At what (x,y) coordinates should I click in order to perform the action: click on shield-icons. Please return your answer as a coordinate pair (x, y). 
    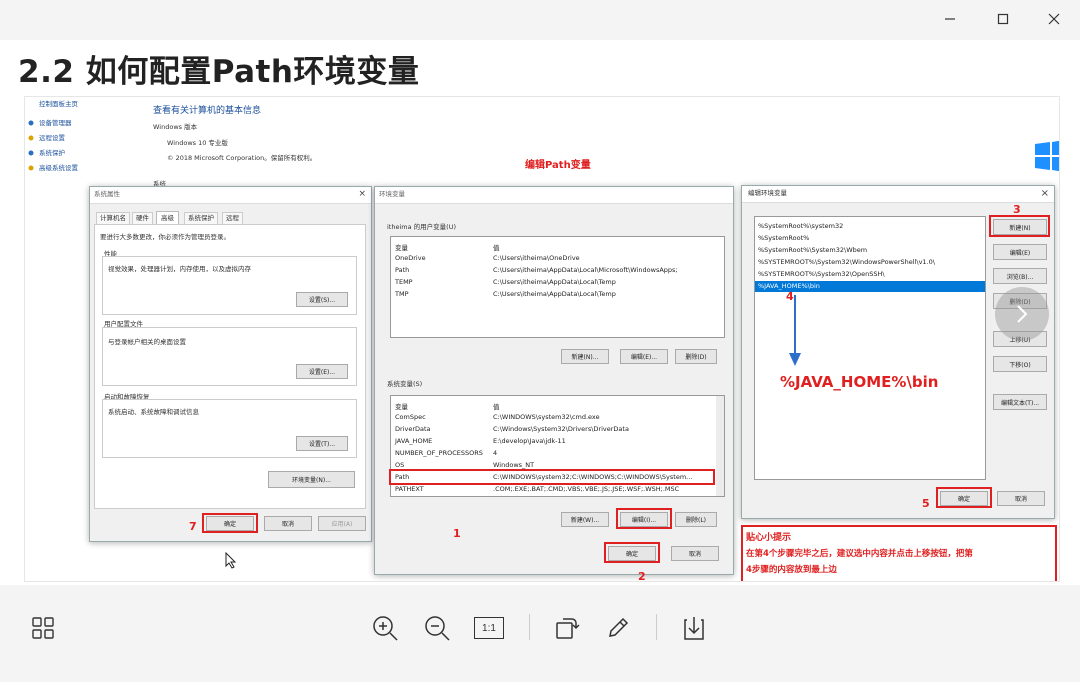
    Looking at the image, I should click on (31, 146).